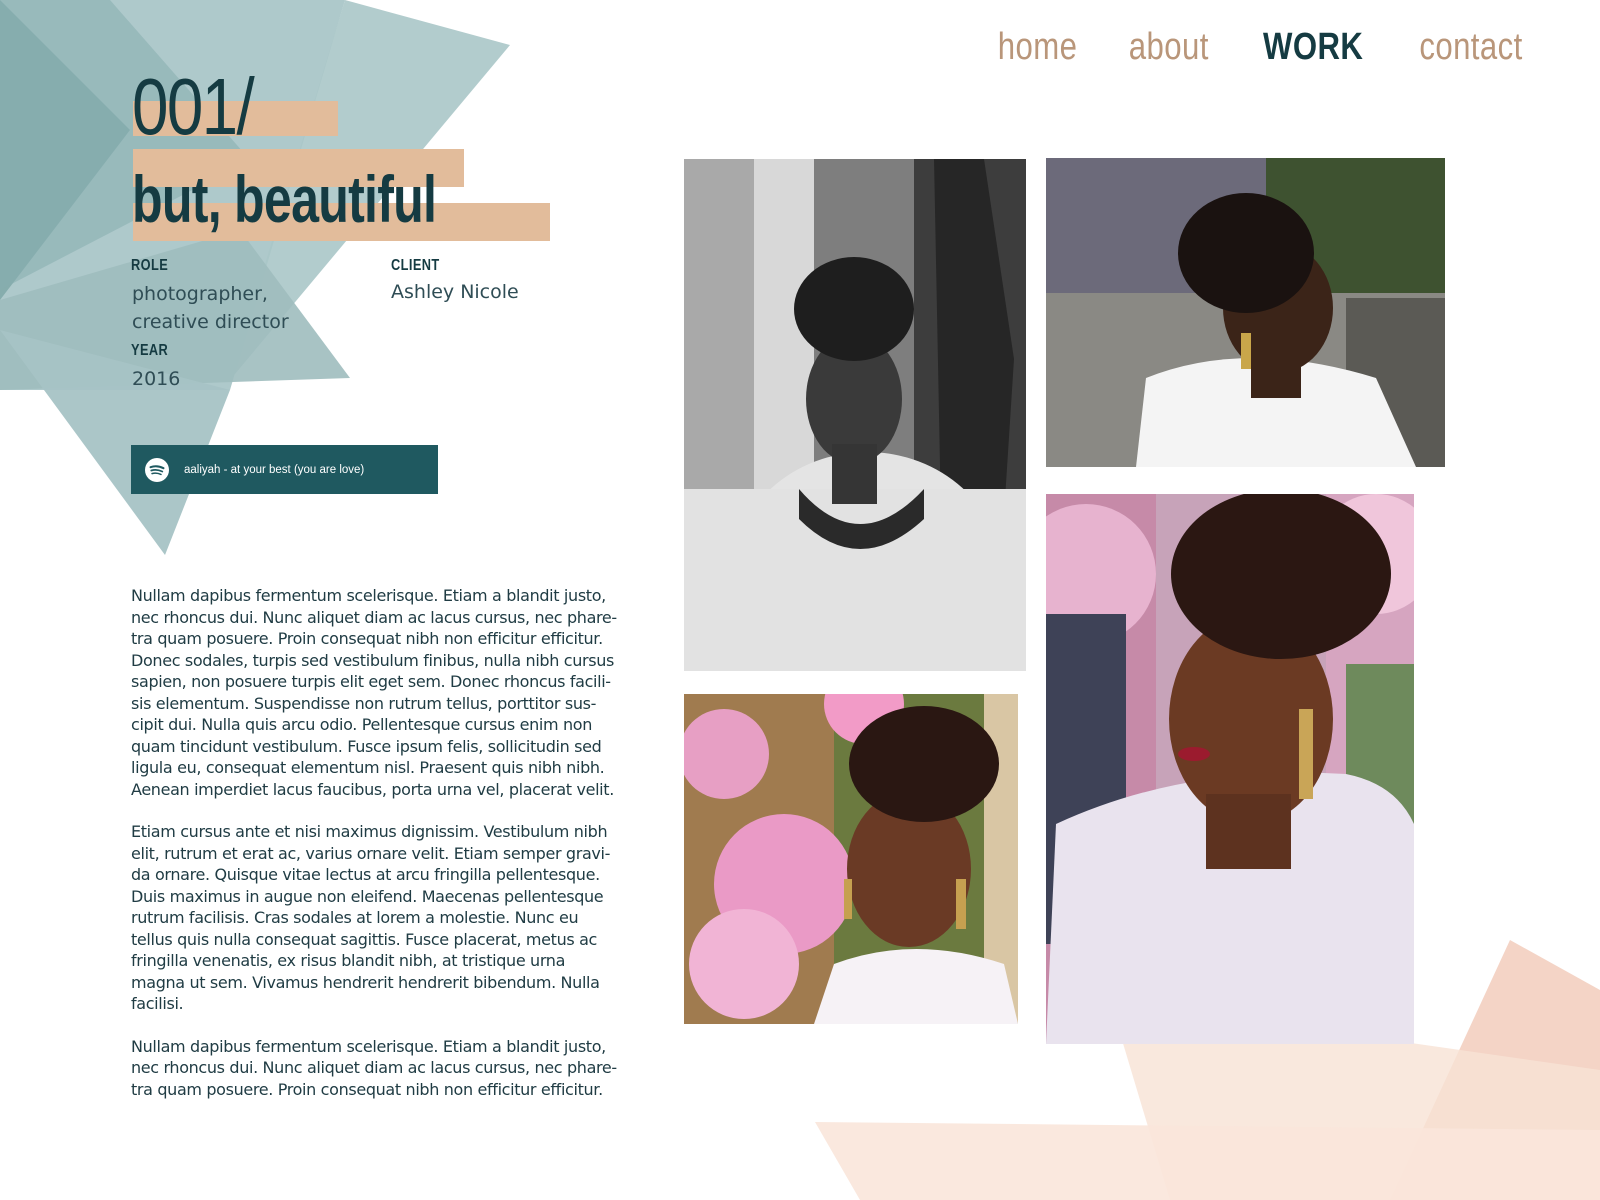 The height and width of the screenshot is (1200, 1600). Describe the element at coordinates (415, 265) in the screenshot. I see `client-label: CLIENT` at that location.